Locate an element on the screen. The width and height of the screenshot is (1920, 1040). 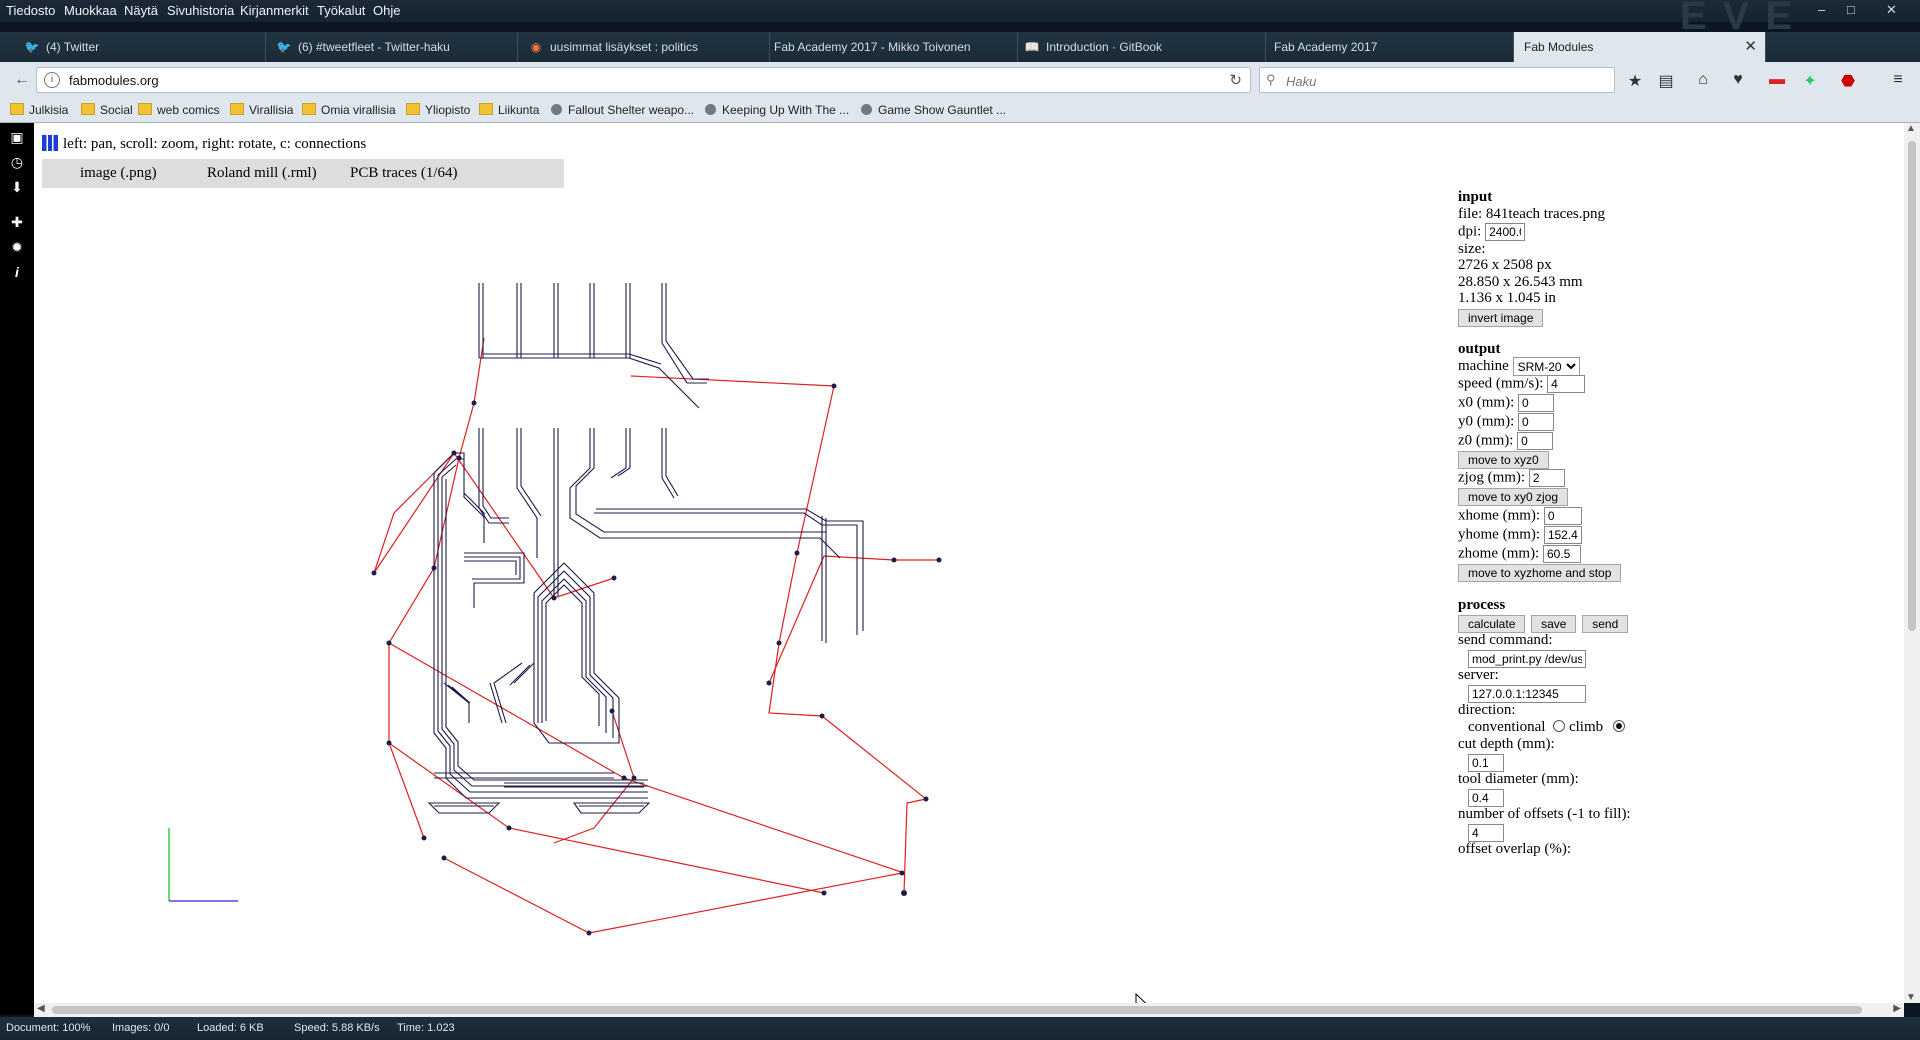
scroll-up-arrow-icon: ▲ is located at coordinates (1911, 128).